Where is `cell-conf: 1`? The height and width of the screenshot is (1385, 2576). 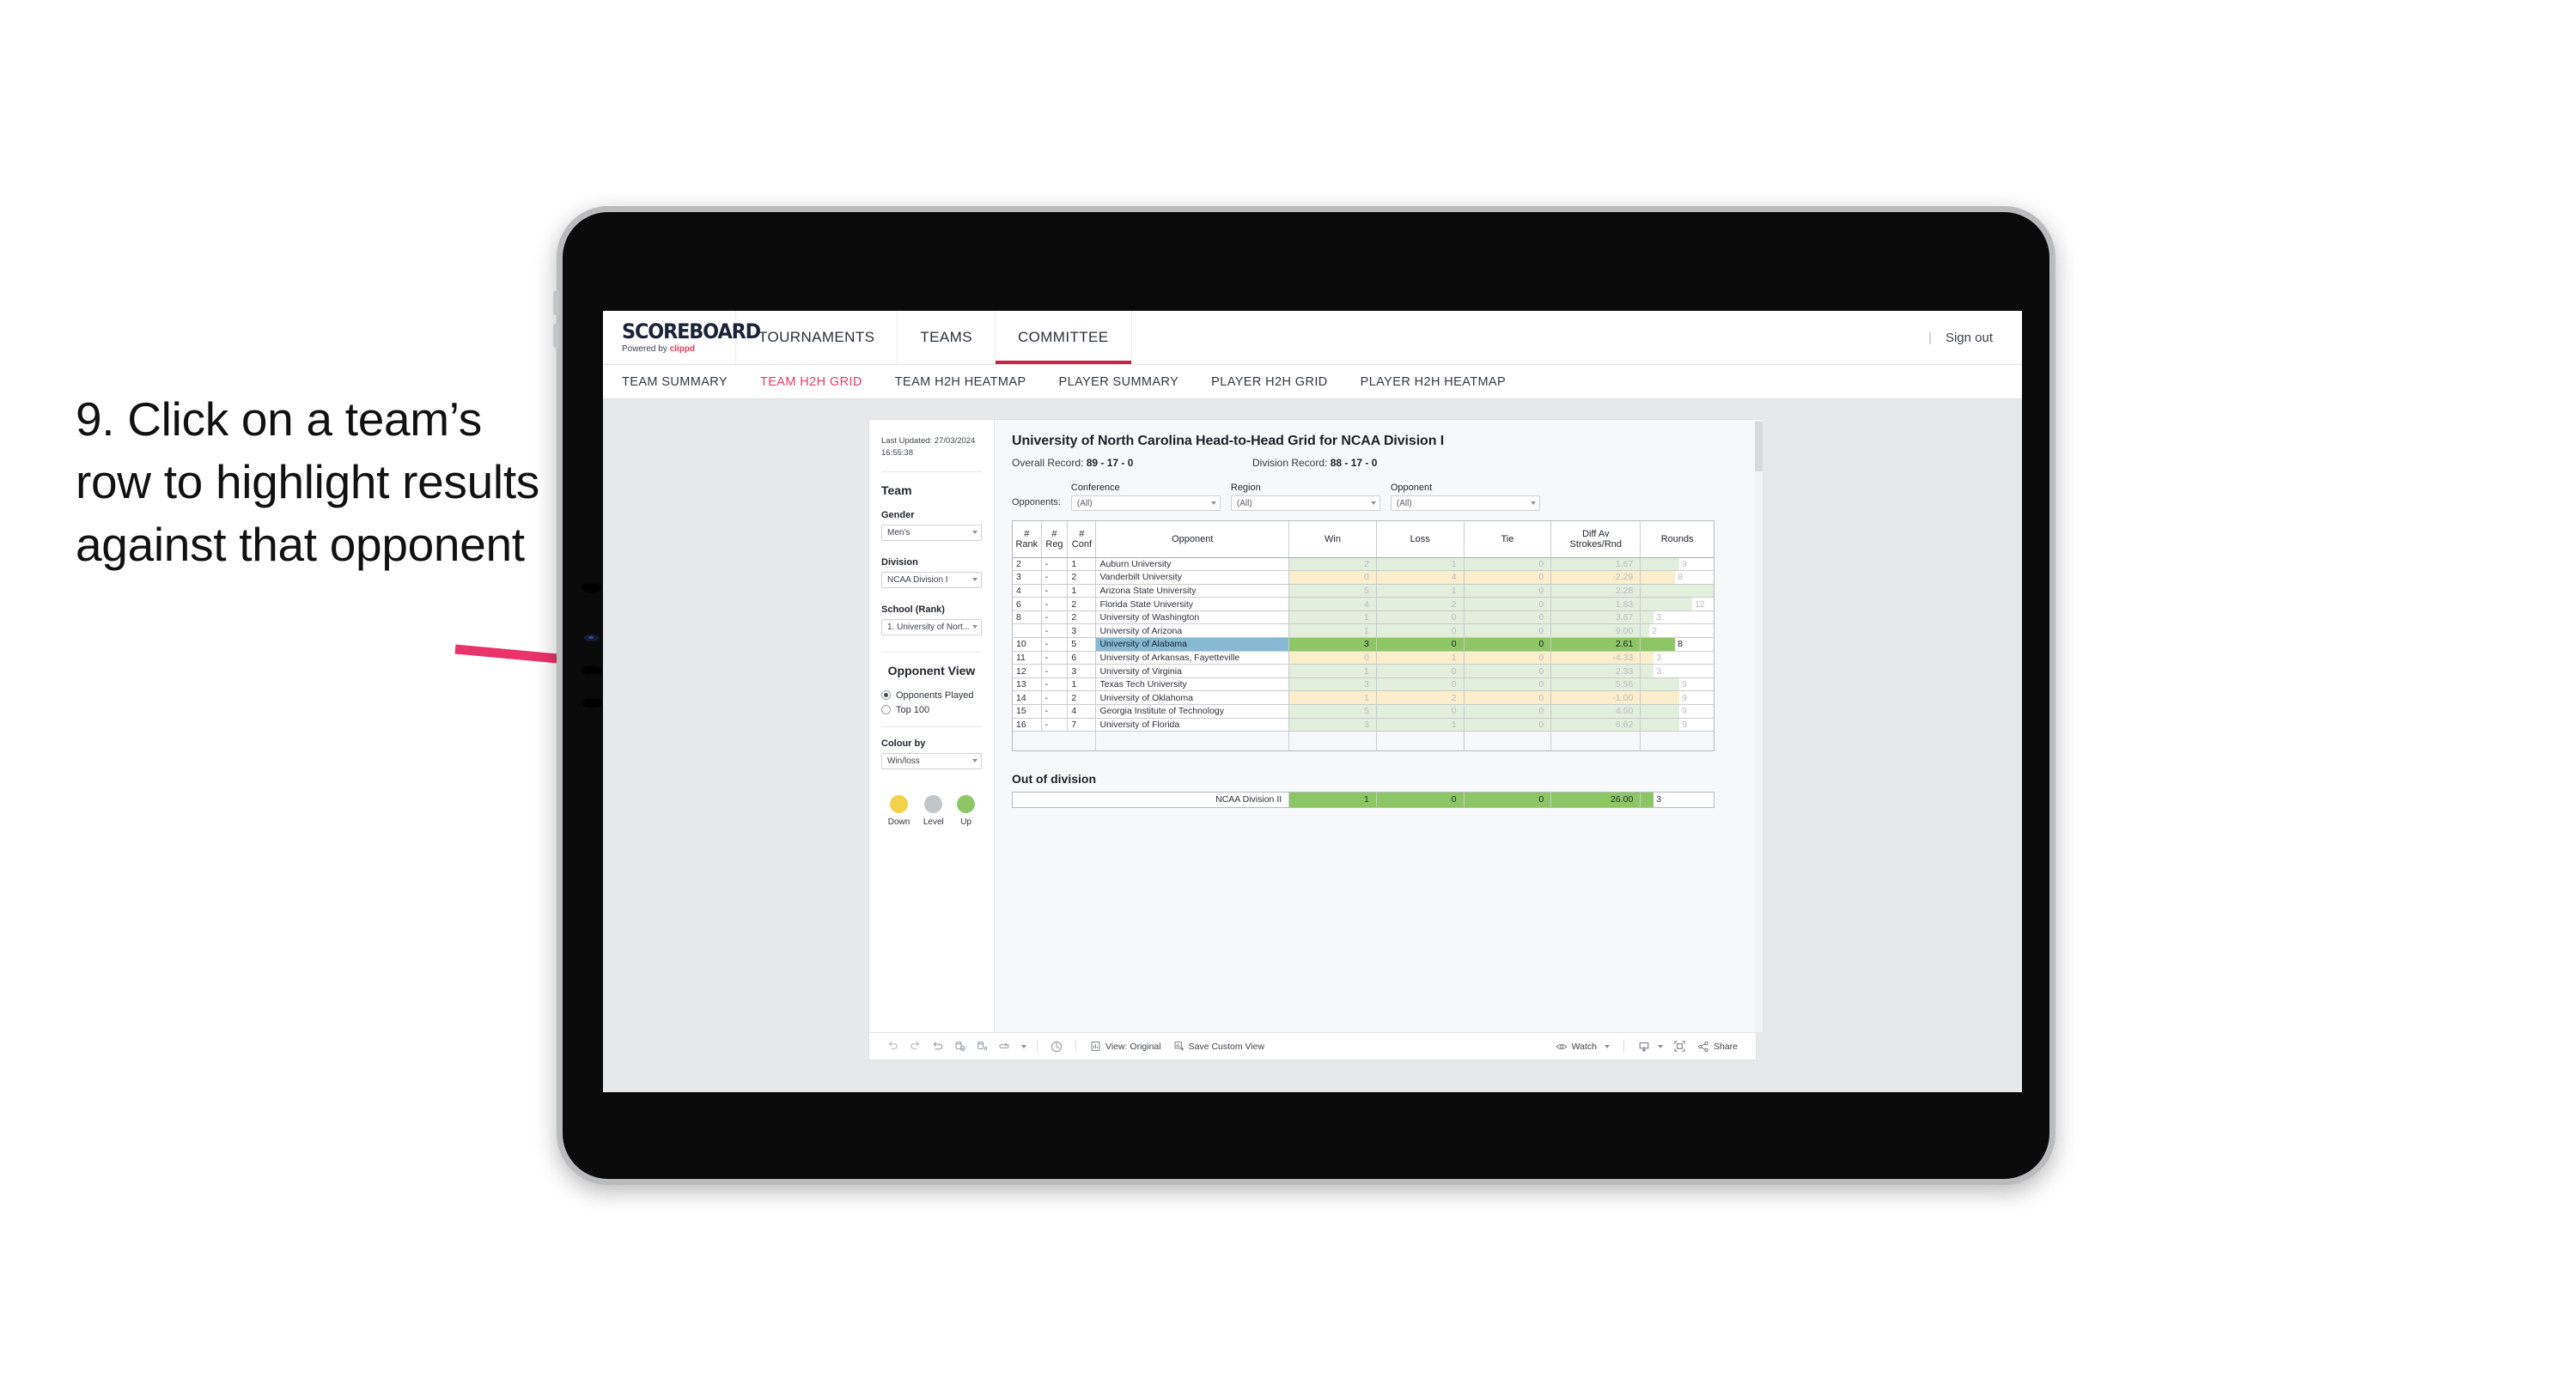 cell-conf: 1 is located at coordinates (1082, 684).